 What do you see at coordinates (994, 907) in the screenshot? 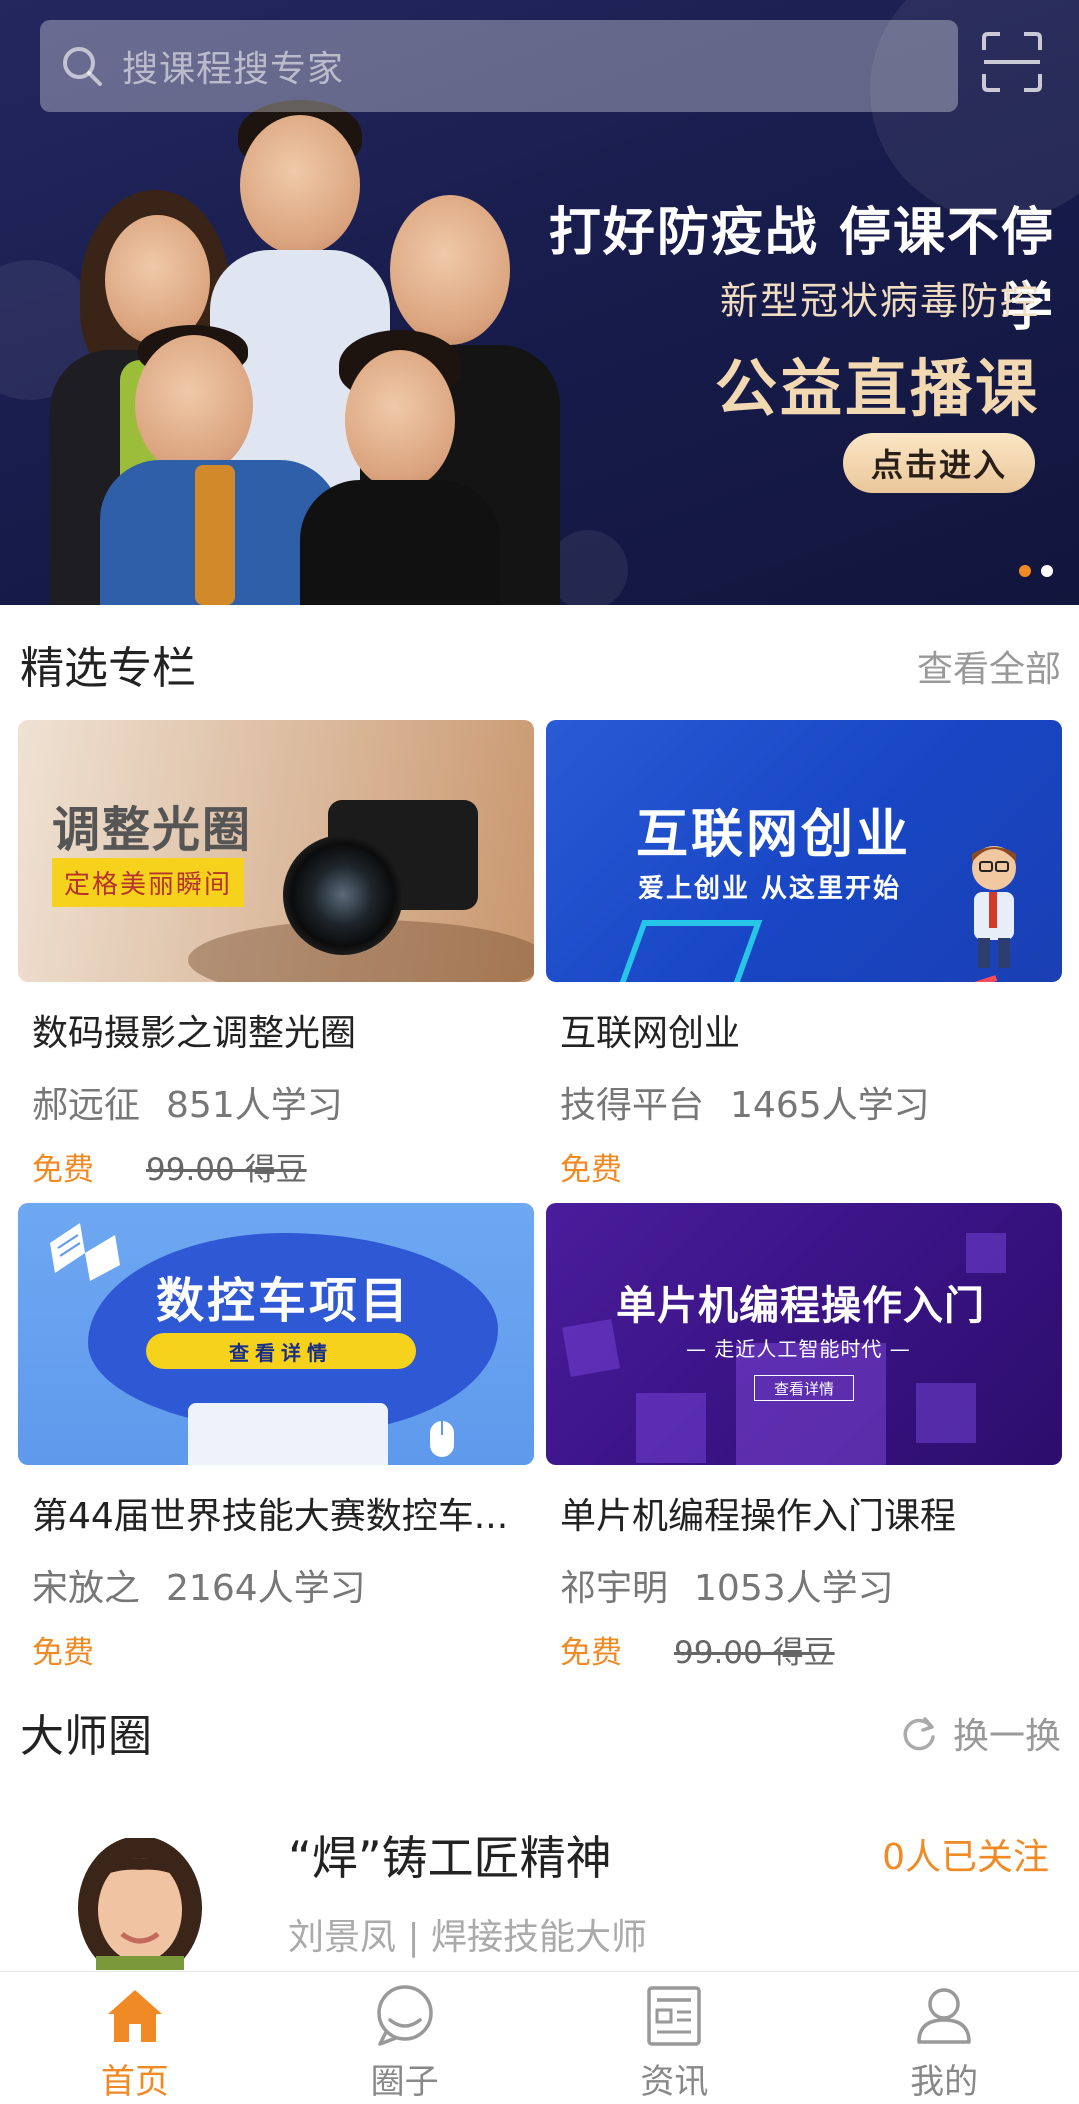
I see `cartoon-figure` at bounding box center [994, 907].